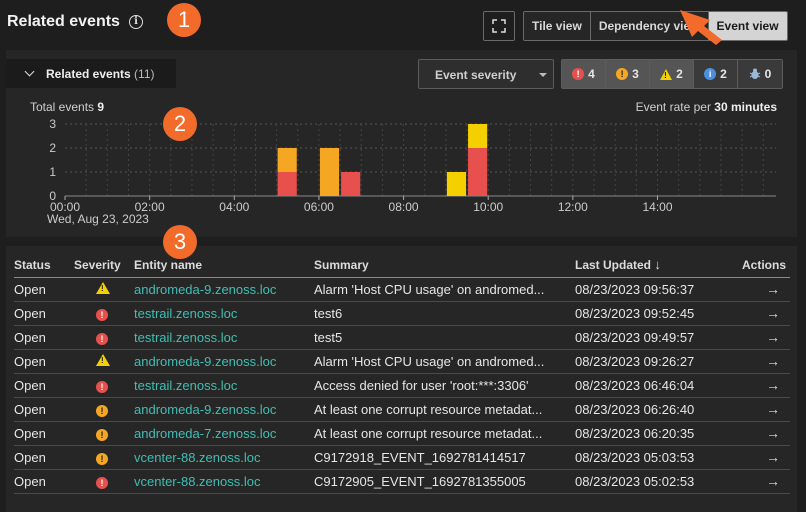 Image resolution: width=806 pixels, height=512 pixels. What do you see at coordinates (557, 26) in the screenshot?
I see `tile-view-button: Tile view` at bounding box center [557, 26].